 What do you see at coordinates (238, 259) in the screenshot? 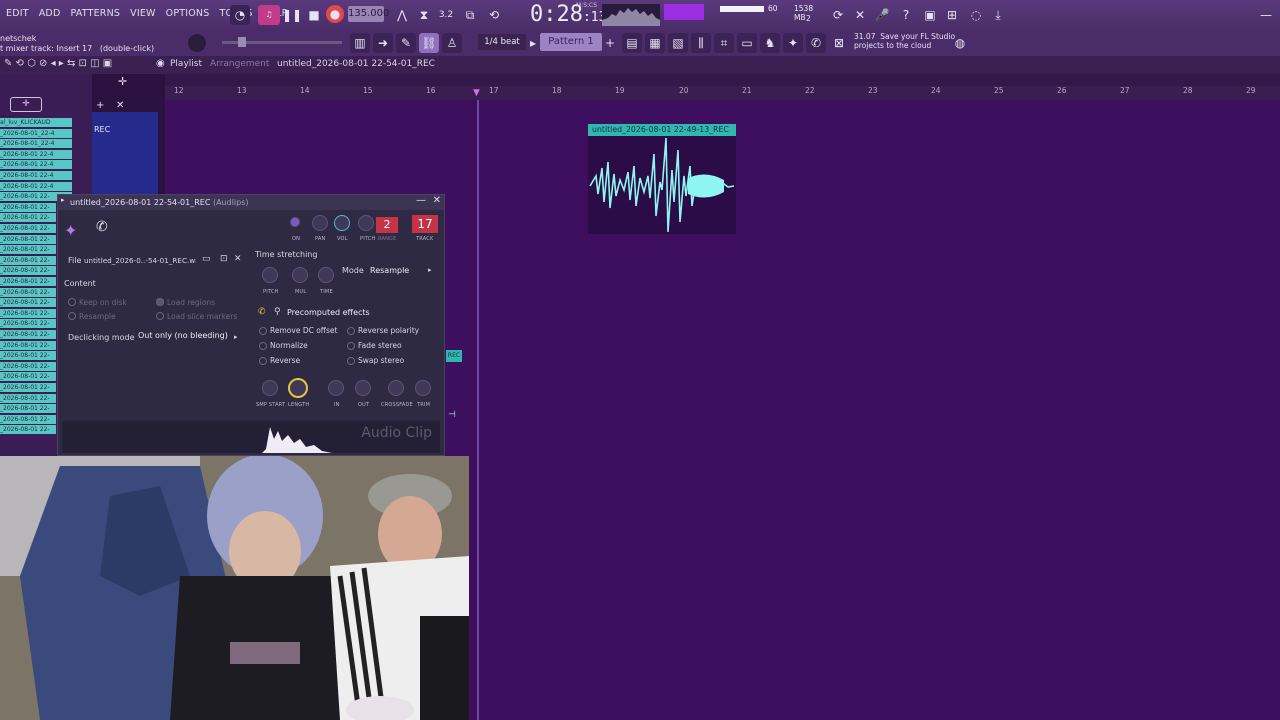
I see `remove-sample-icon: ✕` at bounding box center [238, 259].